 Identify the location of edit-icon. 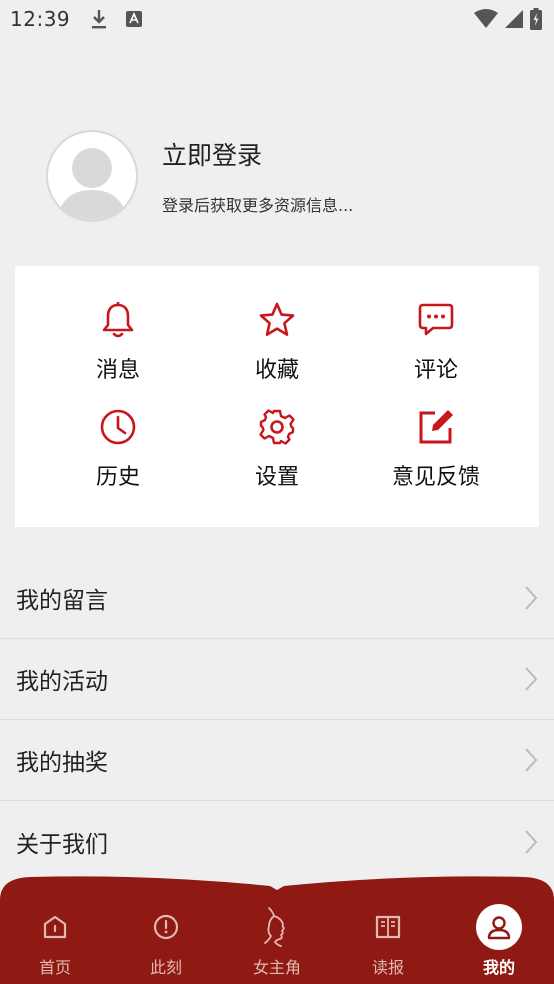
(436, 427).